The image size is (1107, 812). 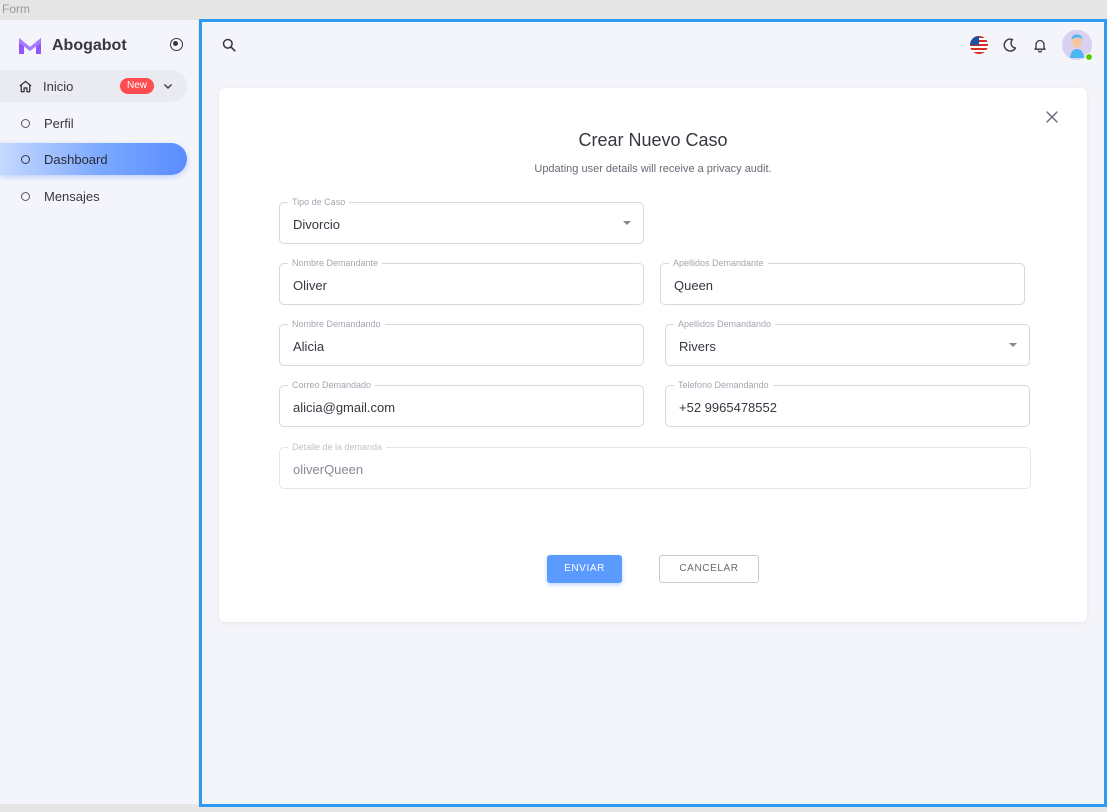 What do you see at coordinates (697, 346) in the screenshot?
I see `field-value: Rivers` at bounding box center [697, 346].